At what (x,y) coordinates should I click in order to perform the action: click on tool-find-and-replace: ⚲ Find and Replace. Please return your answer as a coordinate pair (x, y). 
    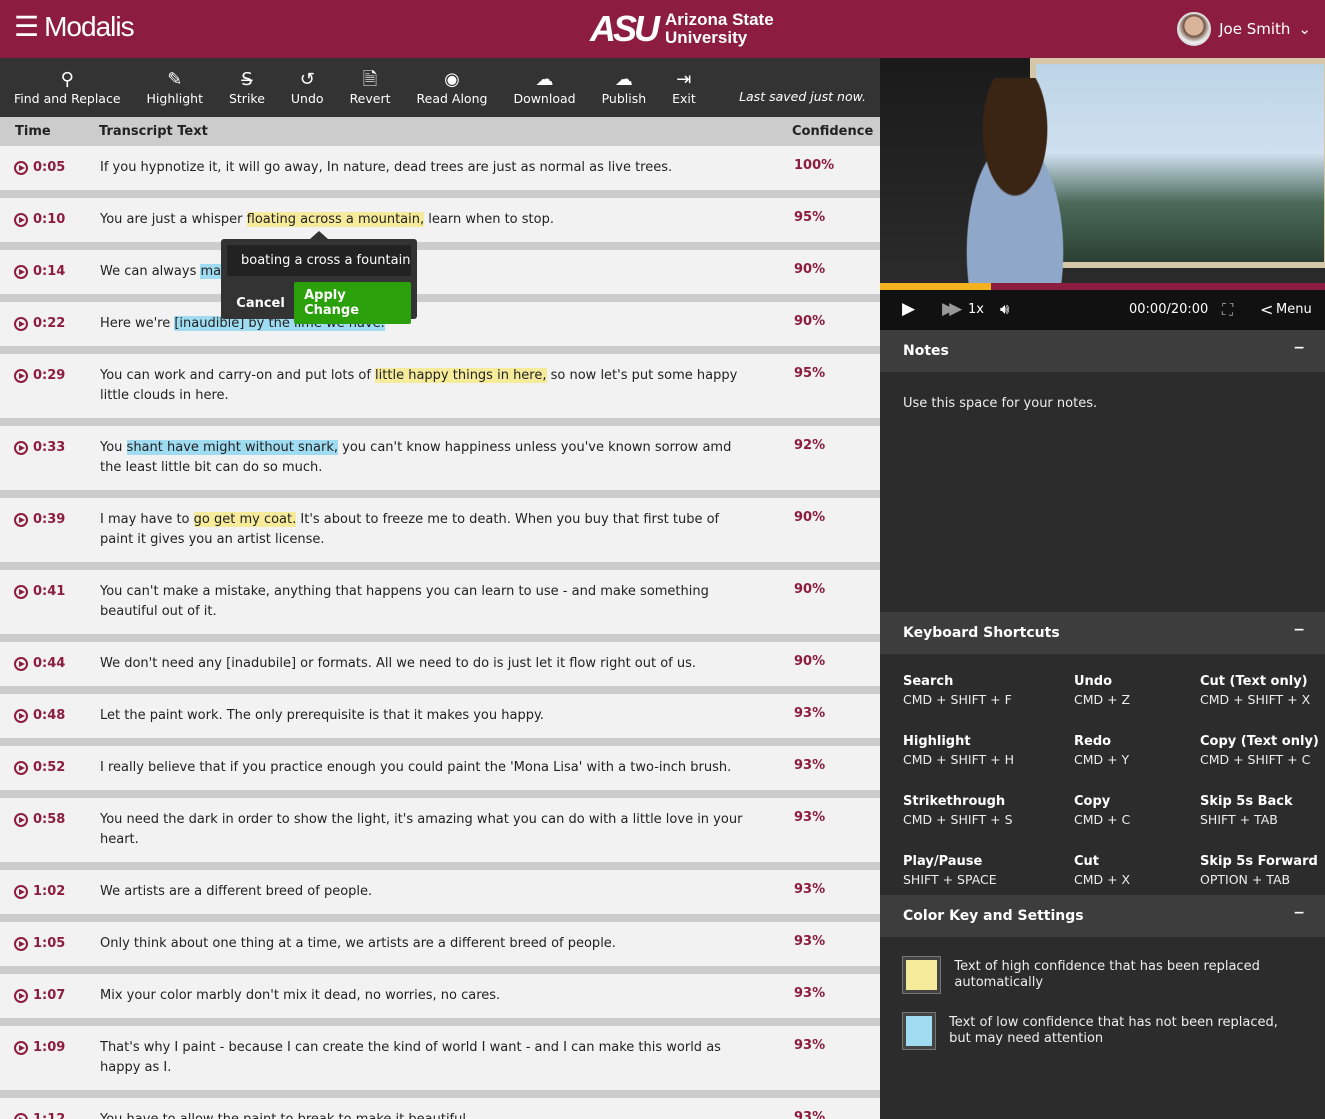
    Looking at the image, I should click on (67, 87).